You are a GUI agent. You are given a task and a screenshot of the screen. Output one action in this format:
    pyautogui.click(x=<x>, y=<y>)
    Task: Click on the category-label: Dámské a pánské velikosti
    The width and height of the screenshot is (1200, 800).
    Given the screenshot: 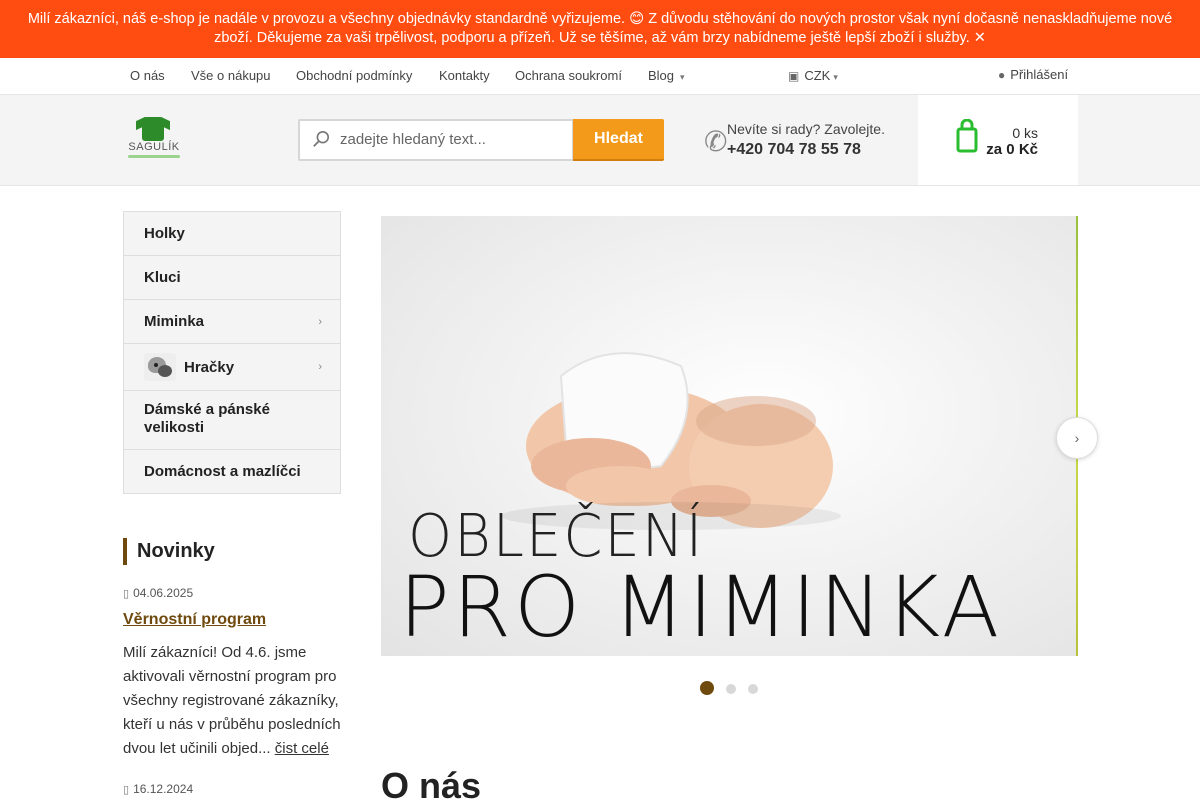 What is the action you would take?
    pyautogui.click(x=207, y=418)
    